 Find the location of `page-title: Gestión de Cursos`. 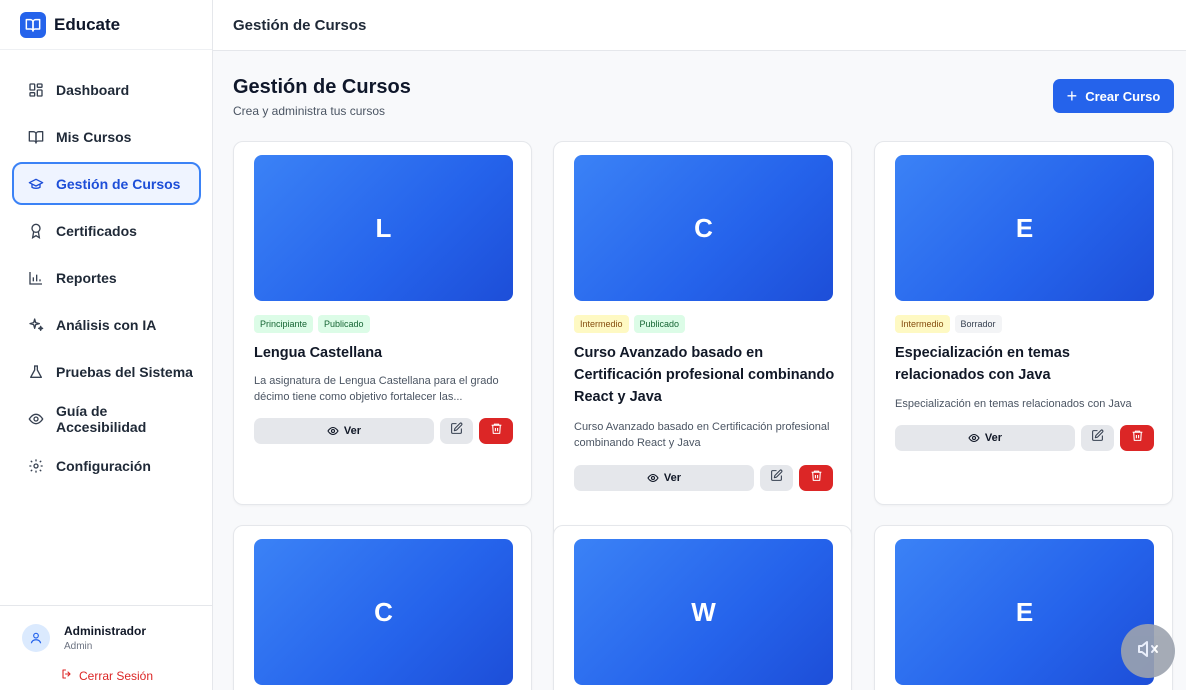

page-title: Gestión de Cursos is located at coordinates (322, 87).